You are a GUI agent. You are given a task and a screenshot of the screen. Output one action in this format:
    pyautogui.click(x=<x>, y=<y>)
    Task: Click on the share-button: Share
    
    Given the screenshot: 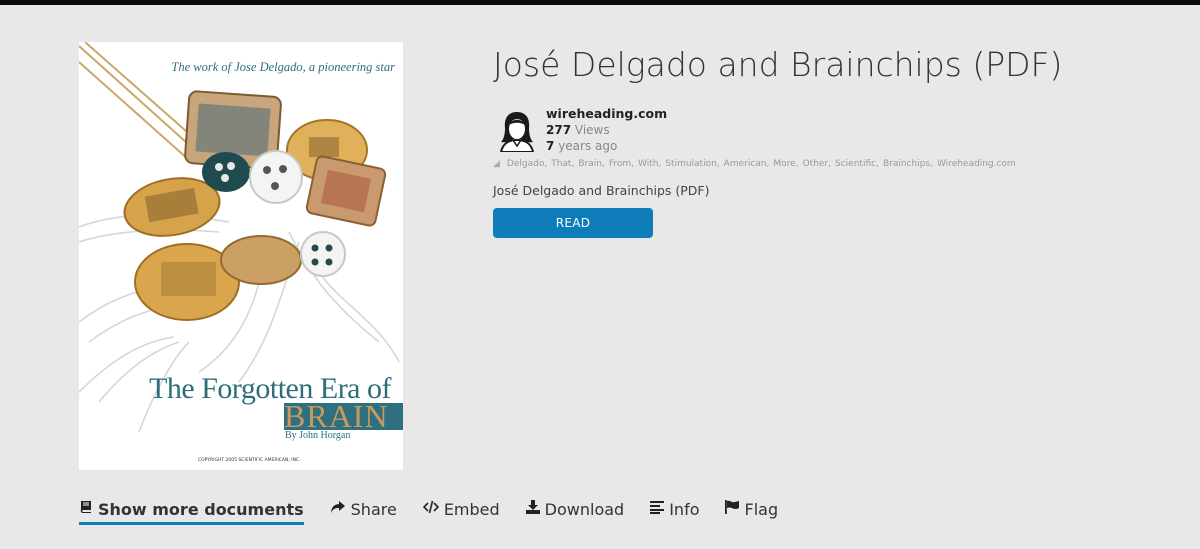 What is the action you would take?
    pyautogui.click(x=363, y=509)
    